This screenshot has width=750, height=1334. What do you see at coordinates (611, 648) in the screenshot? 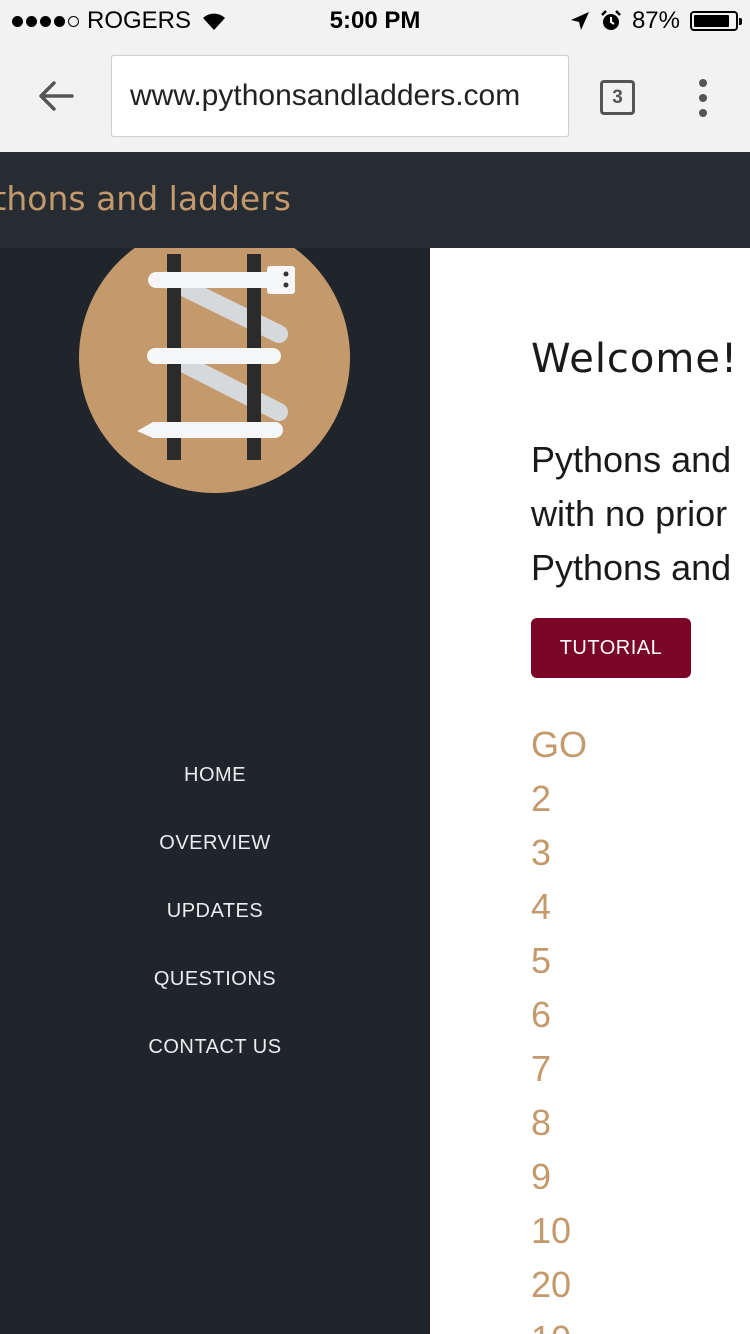
I see `tutorial-button: TUTORIAL` at bounding box center [611, 648].